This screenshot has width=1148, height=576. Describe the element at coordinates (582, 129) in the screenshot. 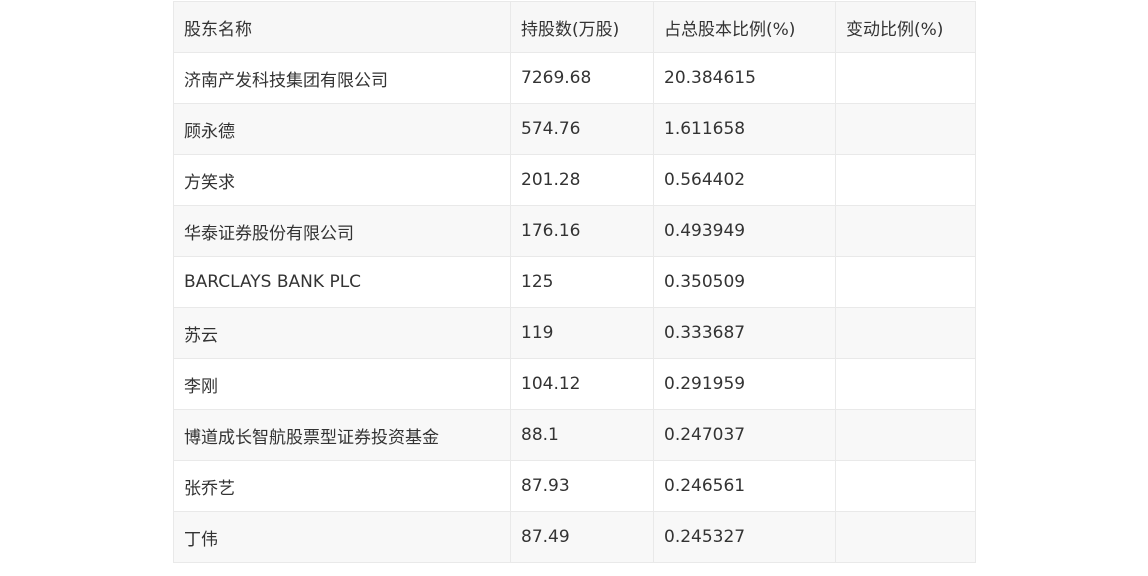

I see `cell-shares-held: 574.76` at that location.